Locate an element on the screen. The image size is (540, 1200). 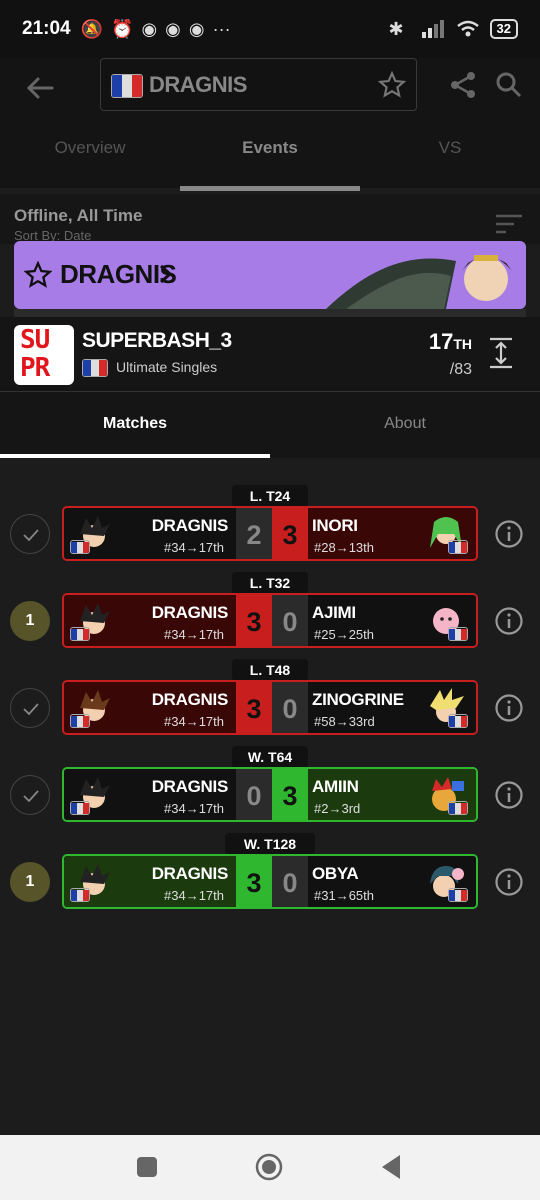
player2-seed: #58→33rd is located at coordinates (344, 721).